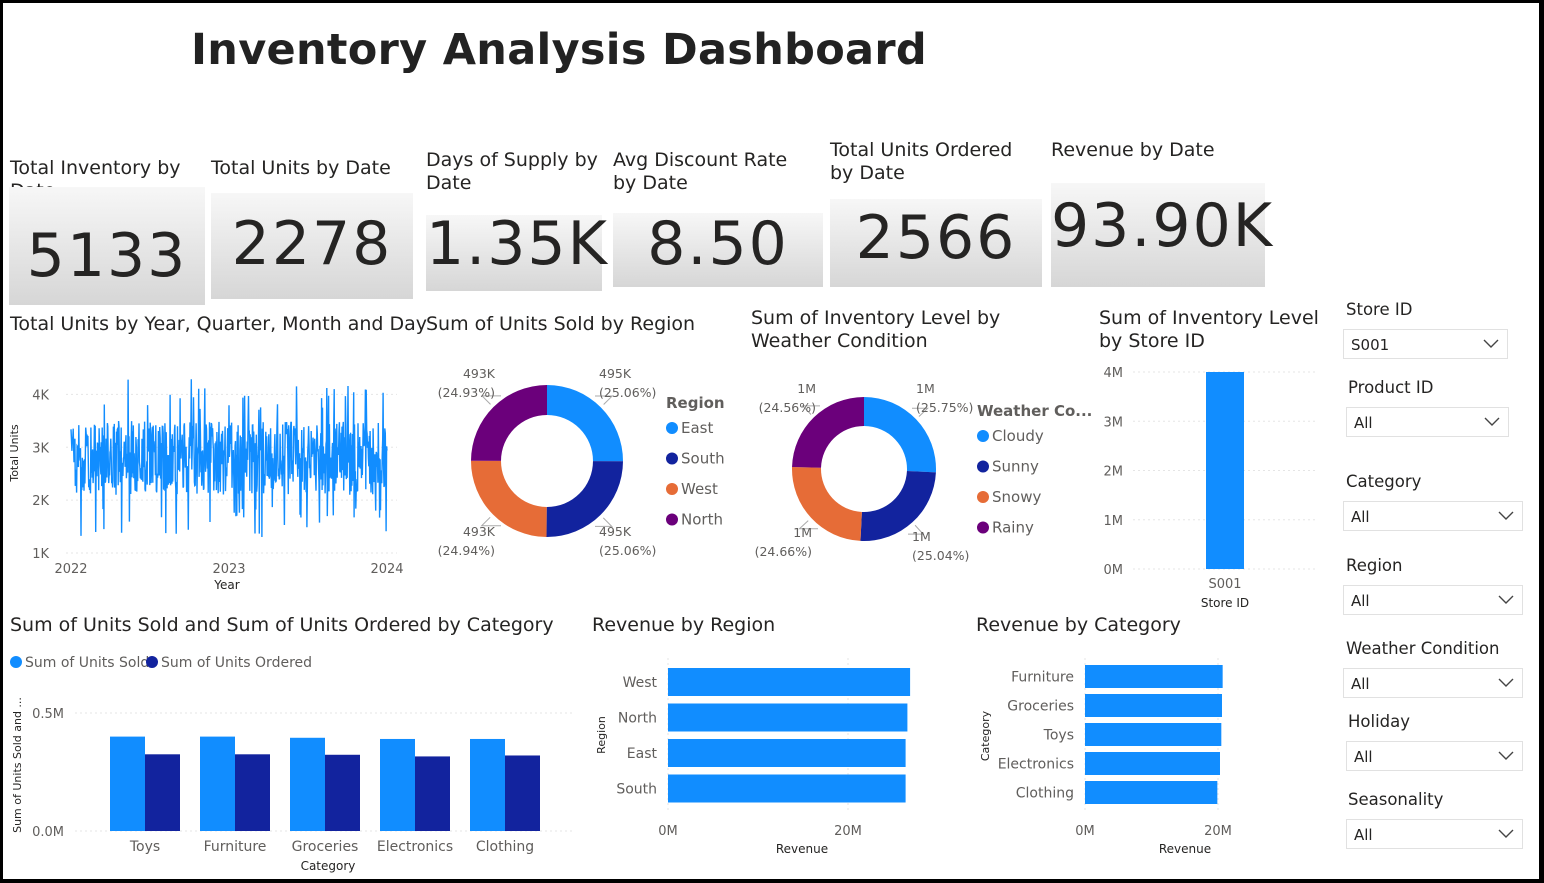 Image resolution: width=1544 pixels, height=883 pixels. I want to click on bar-clothing-ordered, so click(522, 793).